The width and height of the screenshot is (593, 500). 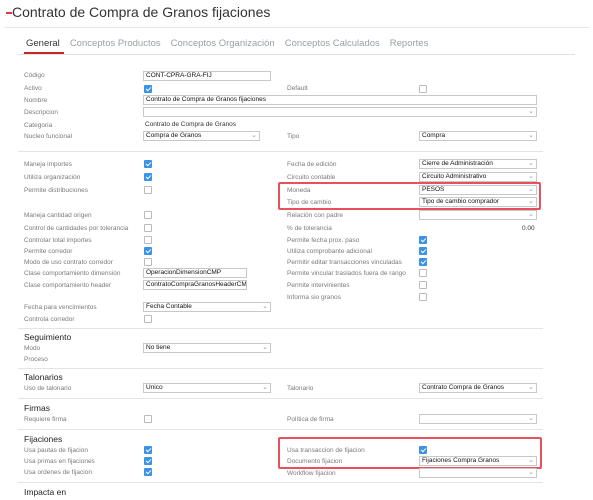 What do you see at coordinates (309, 228) in the screenshot?
I see `tolerancia-label: % de tolerancia` at bounding box center [309, 228].